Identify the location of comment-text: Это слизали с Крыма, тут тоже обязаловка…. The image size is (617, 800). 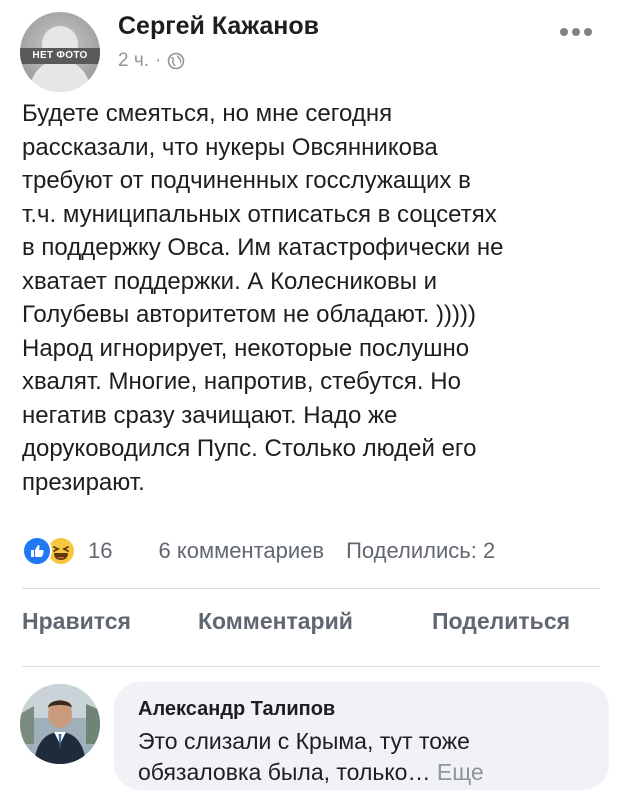
(358, 757).